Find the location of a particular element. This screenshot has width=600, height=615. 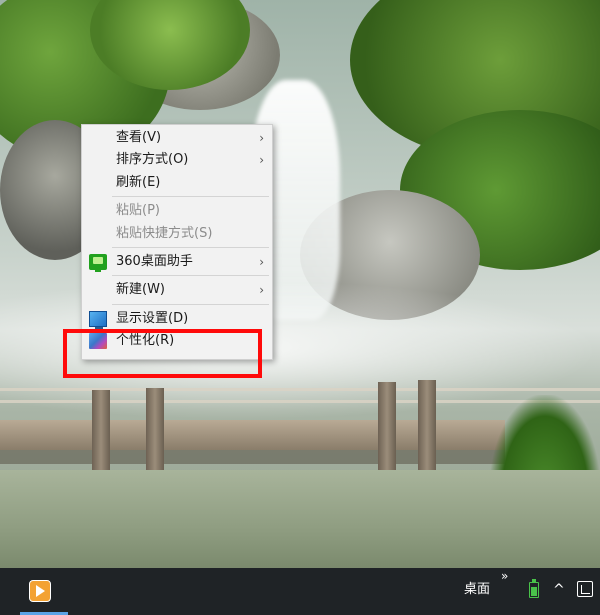

taskbar-app-button is located at coordinates (44, 591).